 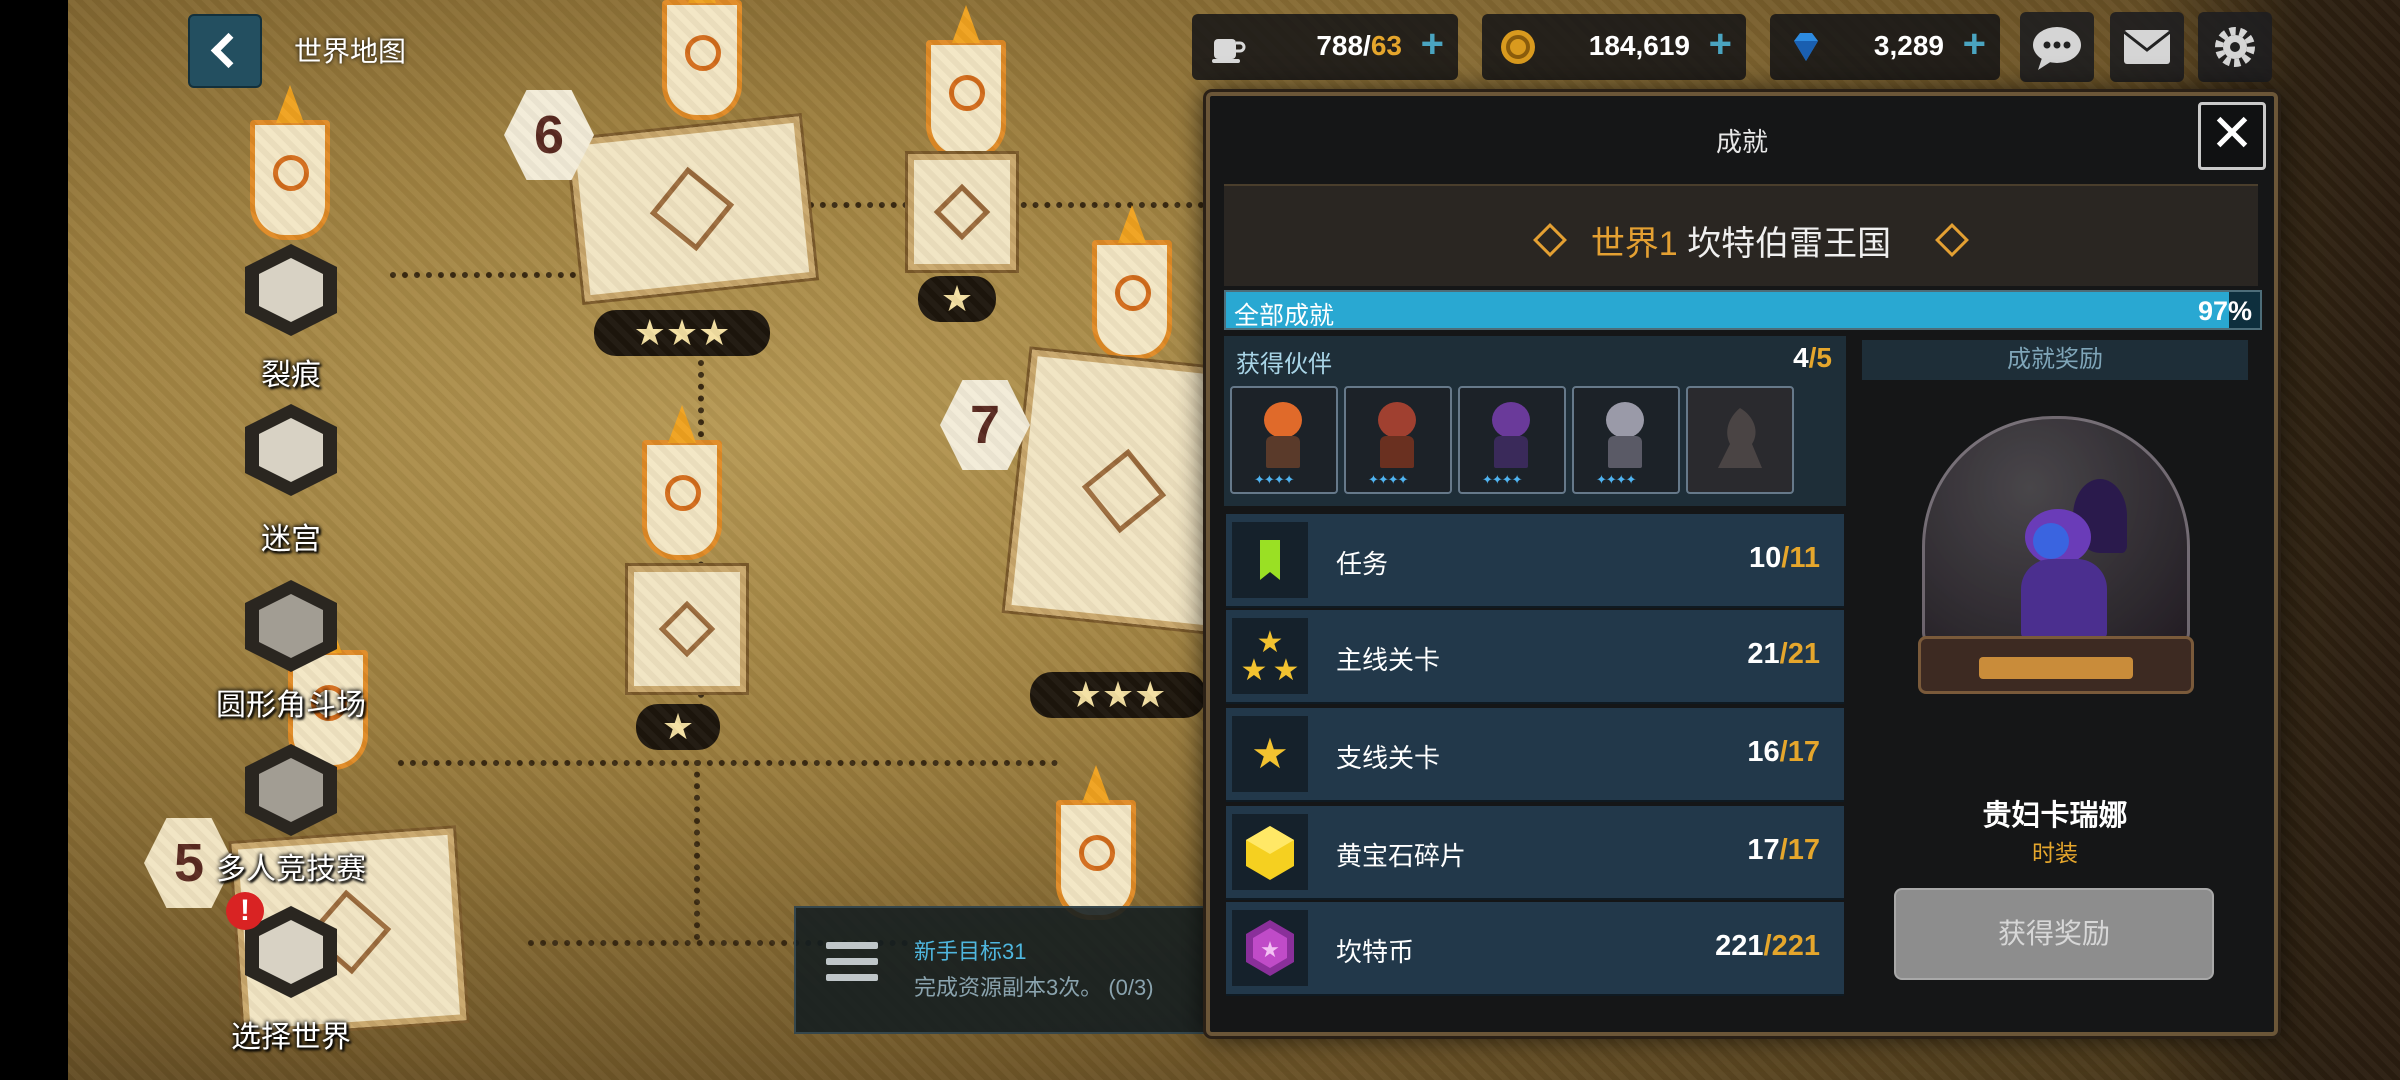 I want to click on newbie-goal-panel: 新手目标31 完成资源副本3次。 (0/3), so click(x=1001, y=970).